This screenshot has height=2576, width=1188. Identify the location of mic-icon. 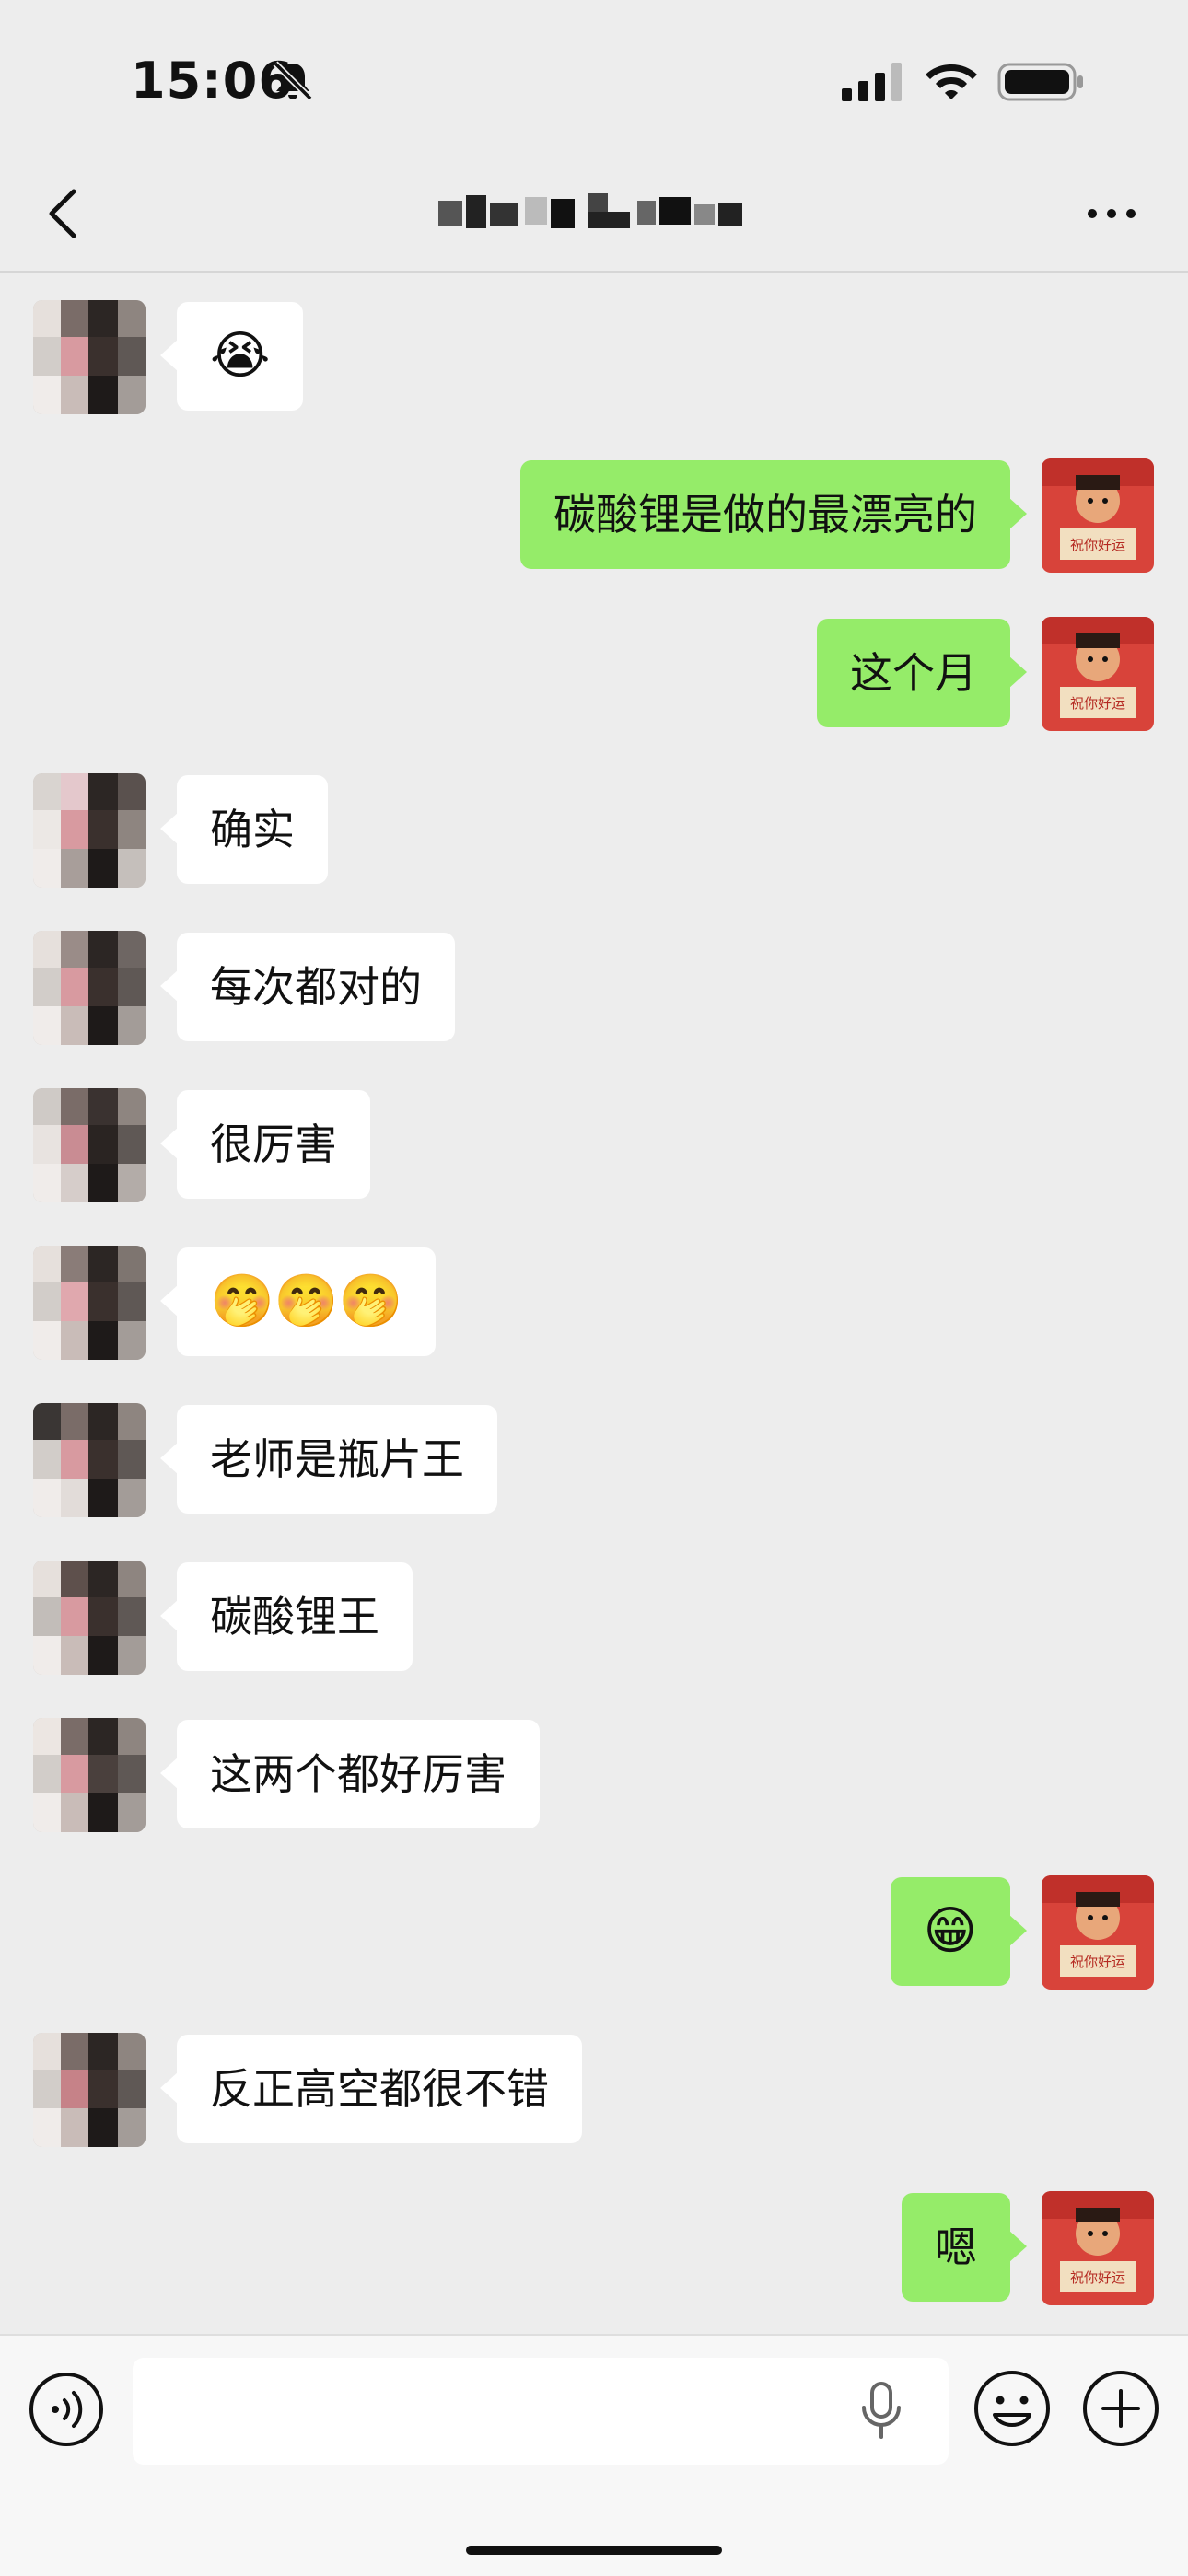
(881, 2410).